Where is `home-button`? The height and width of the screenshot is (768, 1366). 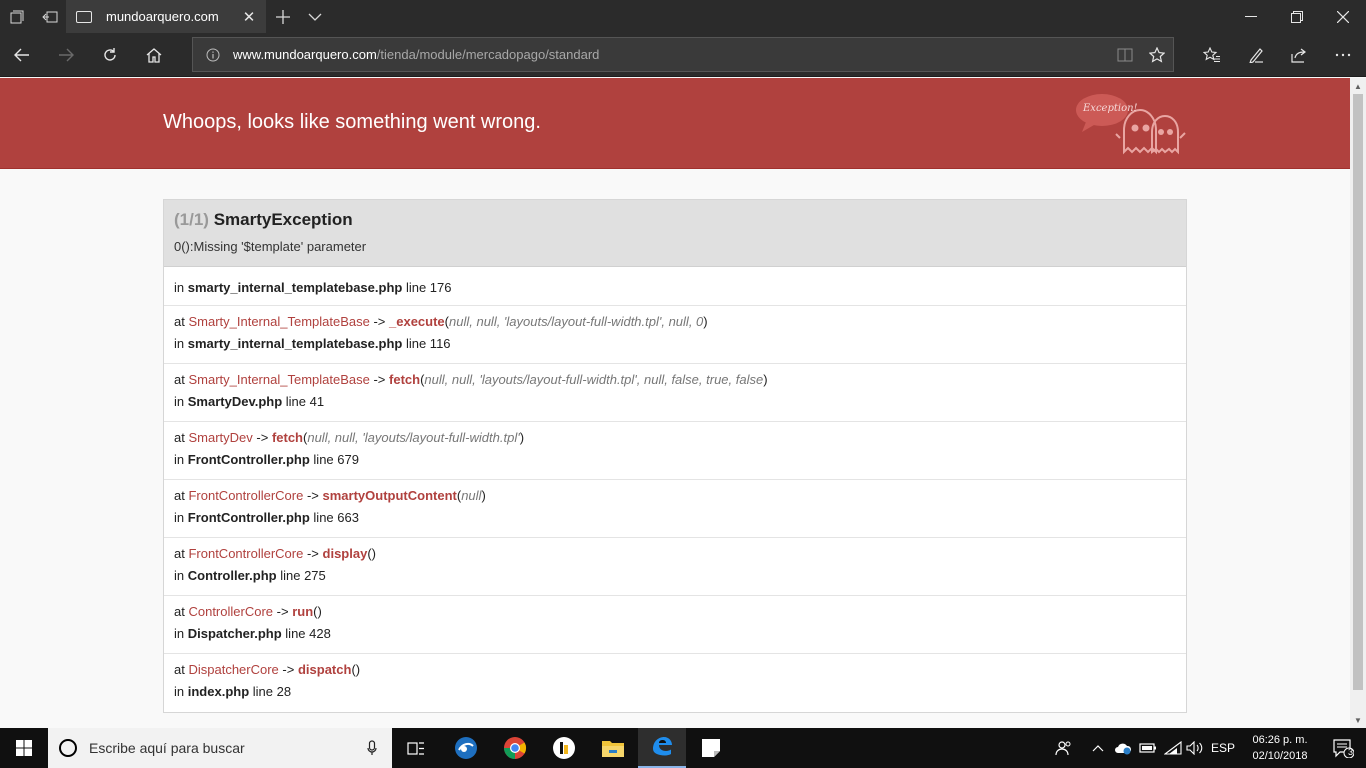
home-button is located at coordinates (154, 55).